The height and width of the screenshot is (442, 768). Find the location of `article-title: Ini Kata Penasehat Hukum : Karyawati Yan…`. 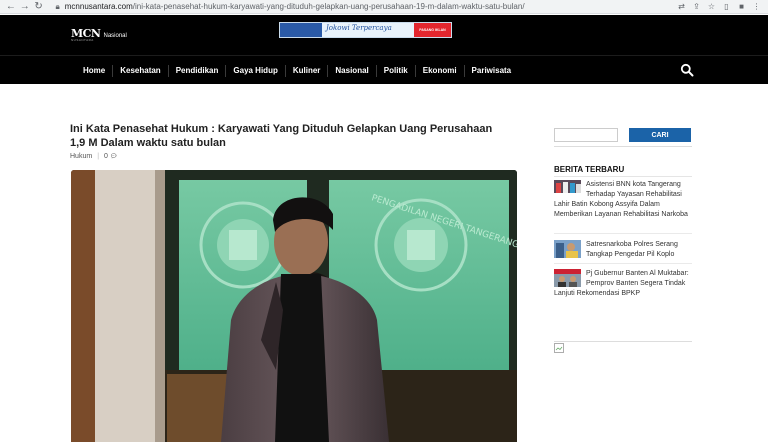

article-title: Ini Kata Penasehat Hukum : Karyawati Yan… is located at coordinates (281, 136).